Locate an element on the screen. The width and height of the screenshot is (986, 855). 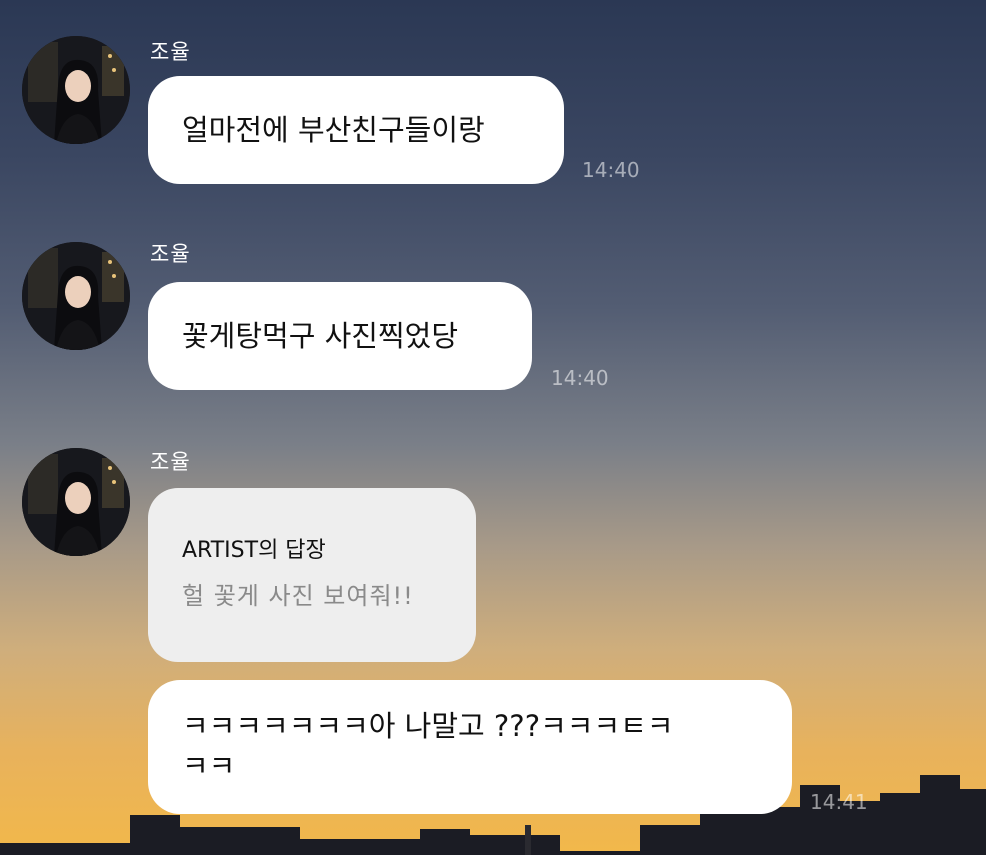
message-bubble: ㅋㅋㅋㅋㅋㅋㅋ아 나말고 ???ㅋㅋㅋㅌㅋ ㅋㅋ is located at coordinates (470, 747).